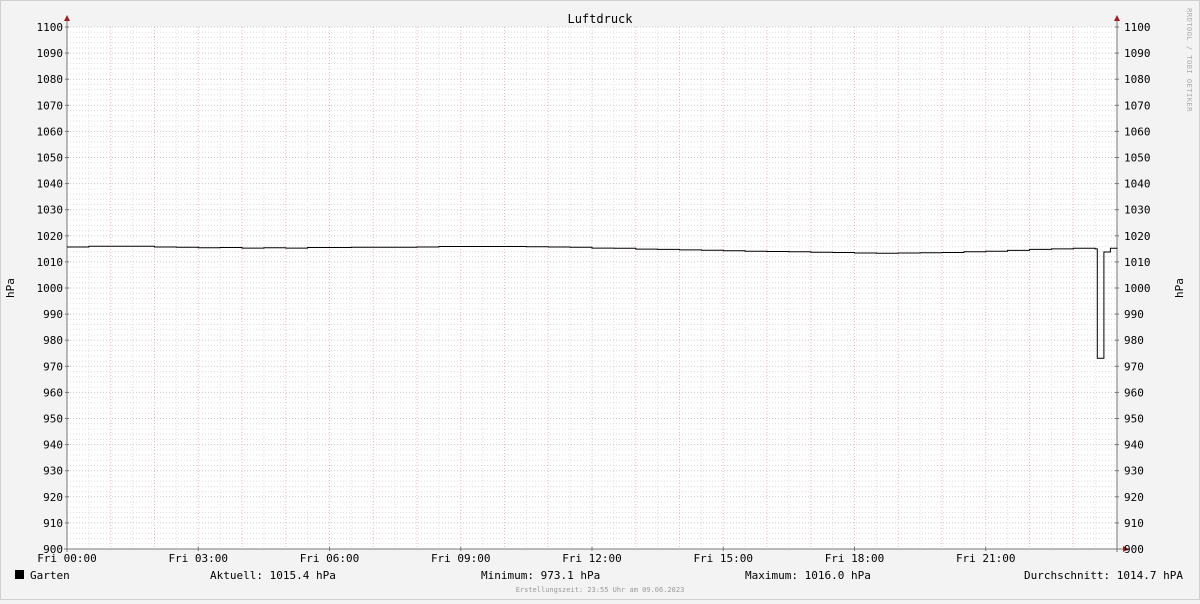  What do you see at coordinates (50, 27) in the screenshot?
I see `y-tick-label-left: 1100` at bounding box center [50, 27].